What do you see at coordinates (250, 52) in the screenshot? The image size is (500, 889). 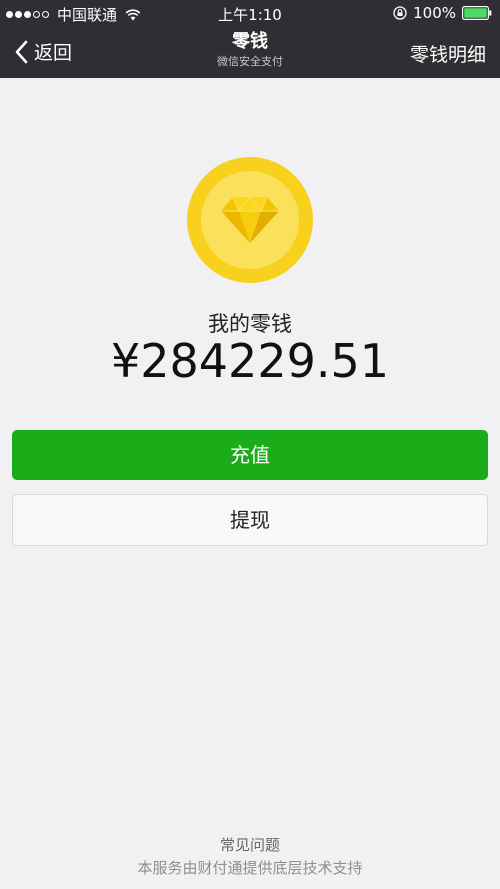 I see `nav-bar: 返回 零钱 微信安全支付 零钱明细` at bounding box center [250, 52].